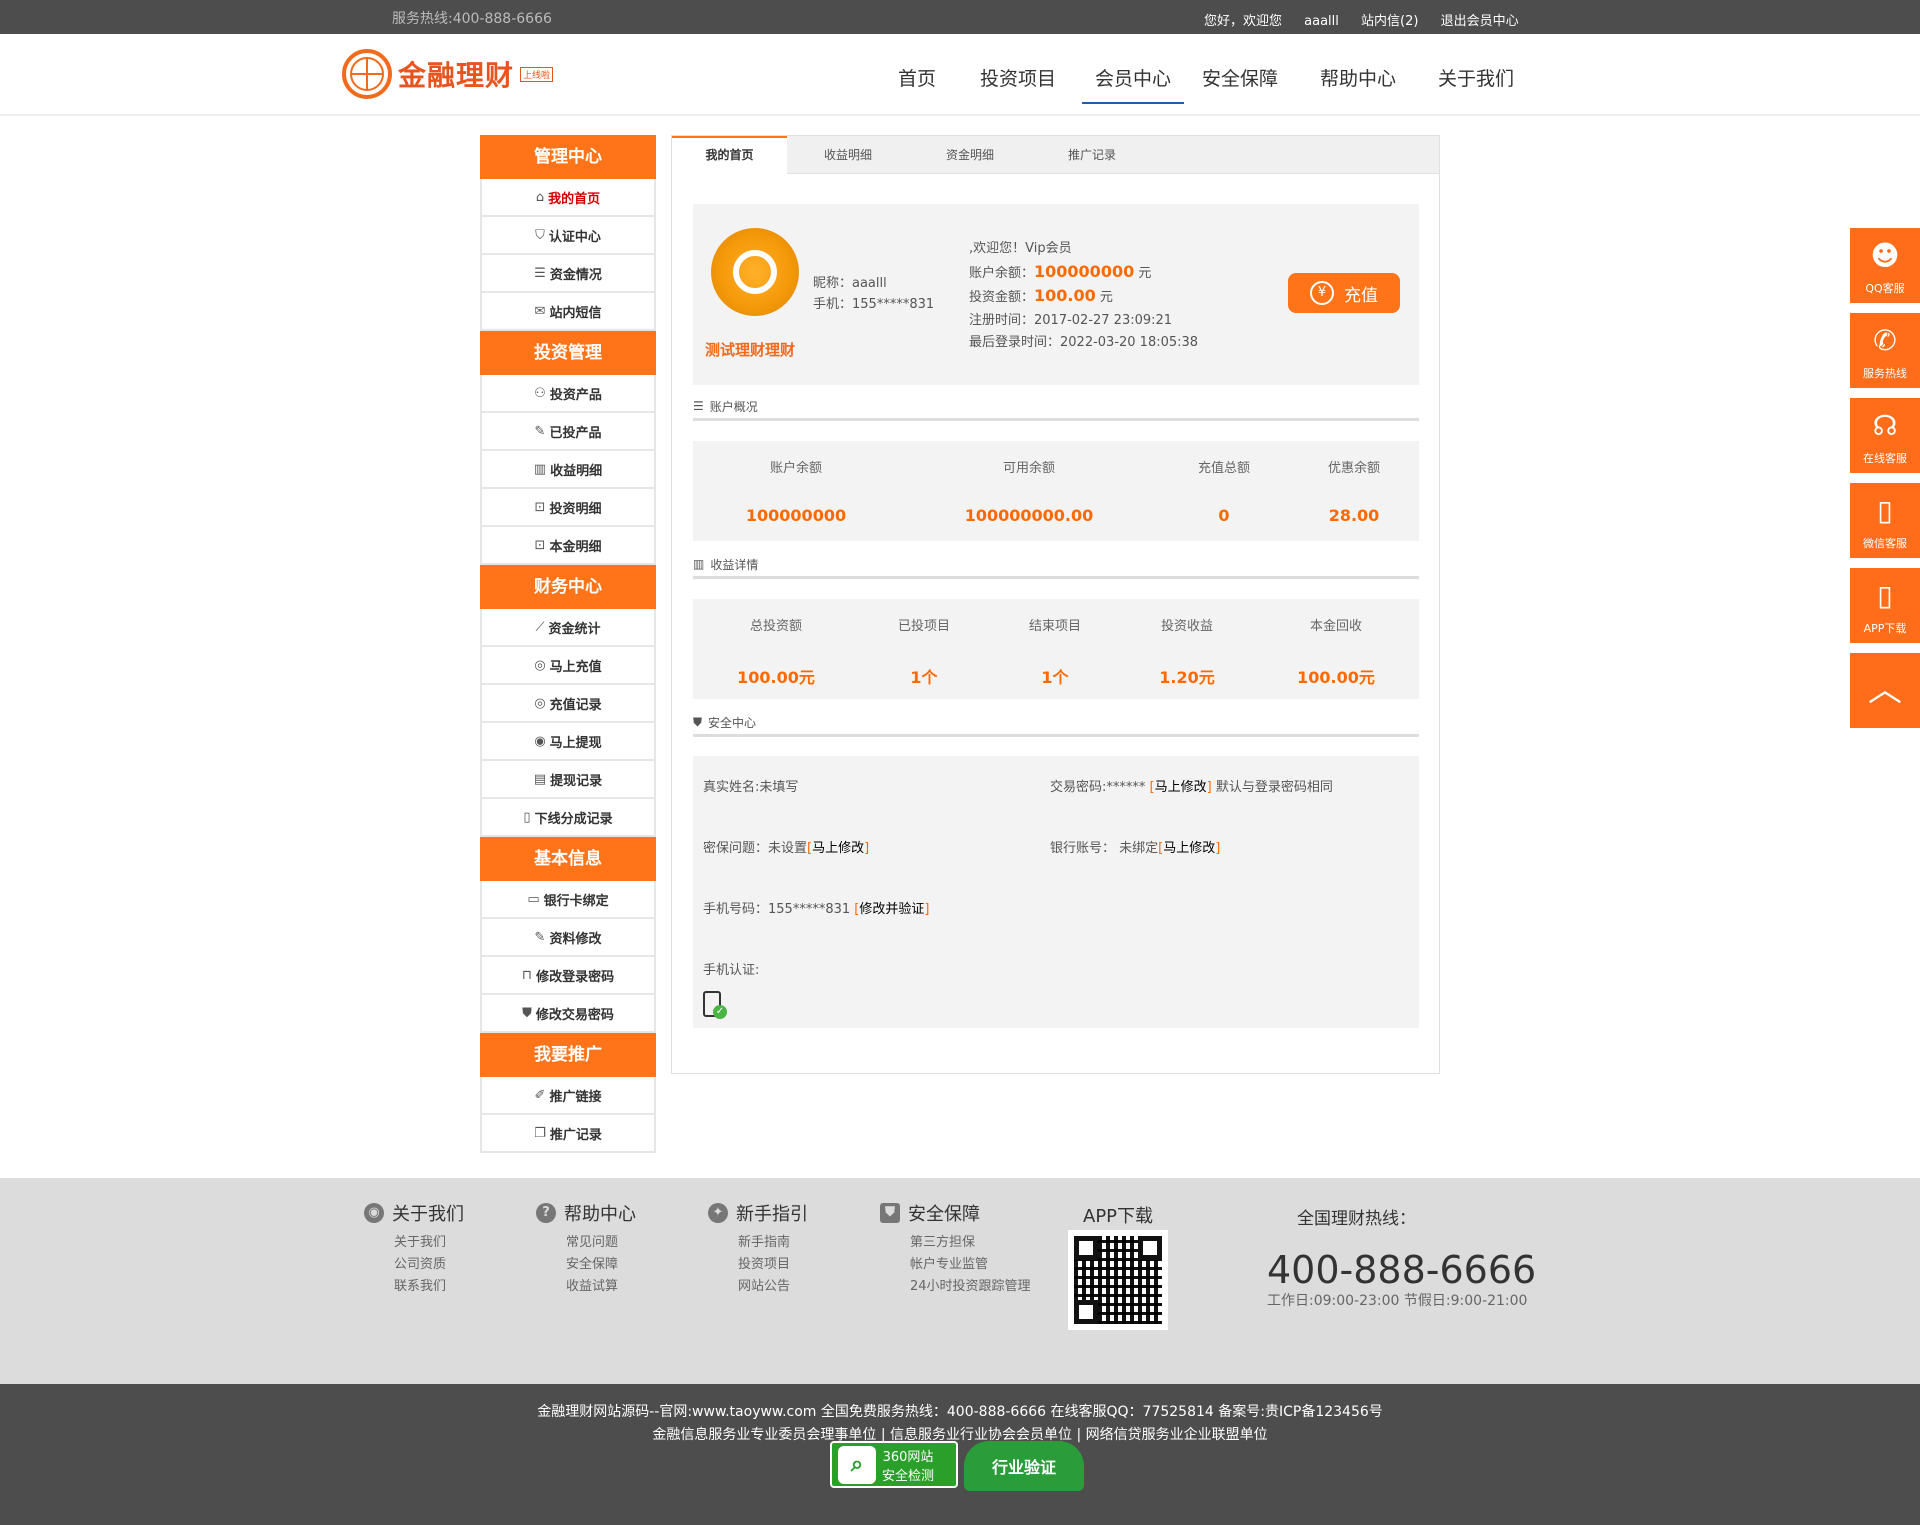 The image size is (1920, 1525). I want to click on sidebar-item-messages: ✉ 站内短信, so click(568, 312).